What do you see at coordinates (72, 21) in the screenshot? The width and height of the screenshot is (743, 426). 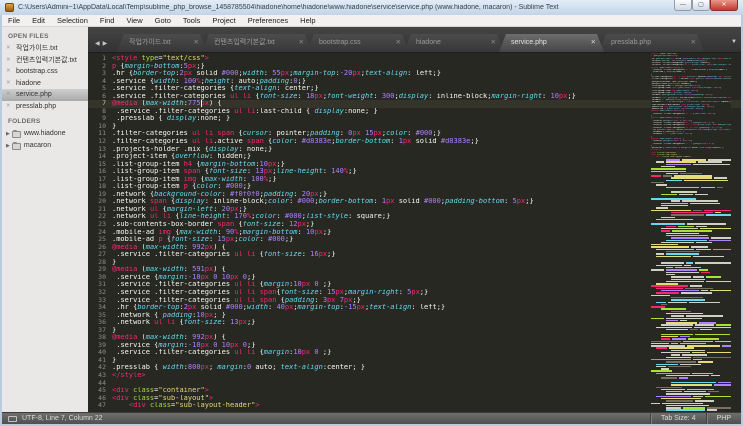 I see `menu-item-selection: Selection` at bounding box center [72, 21].